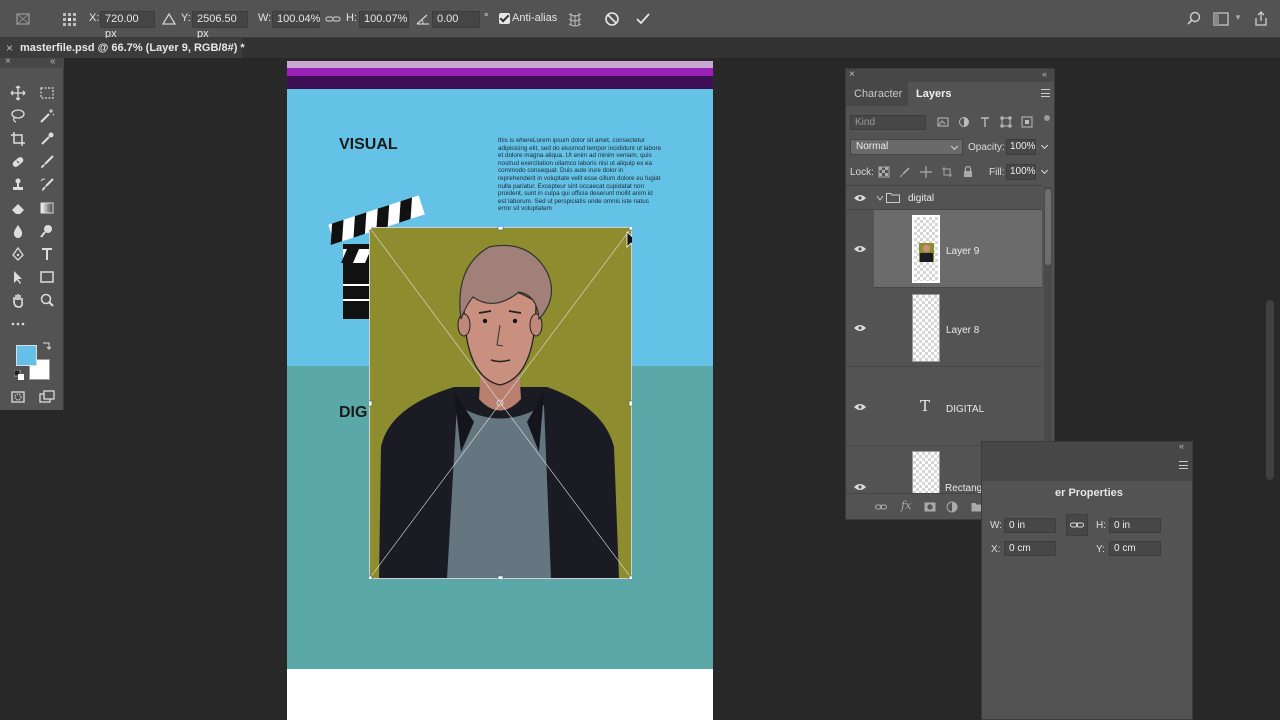 This screenshot has height=720, width=1280. What do you see at coordinates (1221, 19) in the screenshot?
I see `workspace-icon` at bounding box center [1221, 19].